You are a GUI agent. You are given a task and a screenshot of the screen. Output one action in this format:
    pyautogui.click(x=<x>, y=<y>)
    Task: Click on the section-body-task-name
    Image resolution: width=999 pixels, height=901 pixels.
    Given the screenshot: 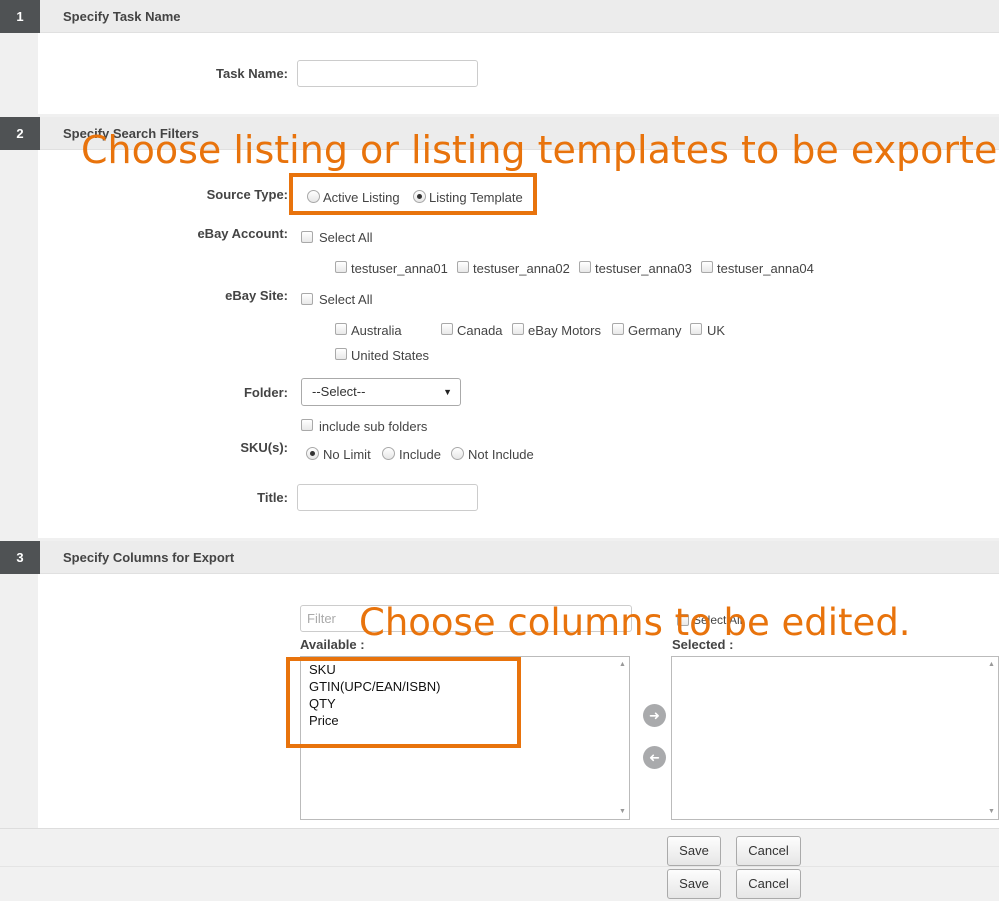 What is the action you would take?
    pyautogui.click(x=518, y=73)
    